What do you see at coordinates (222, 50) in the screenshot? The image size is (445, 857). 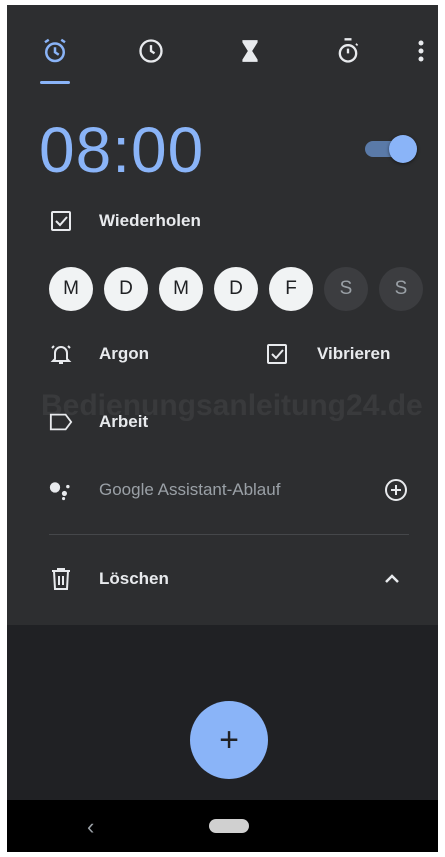 I see `tab-bar` at bounding box center [222, 50].